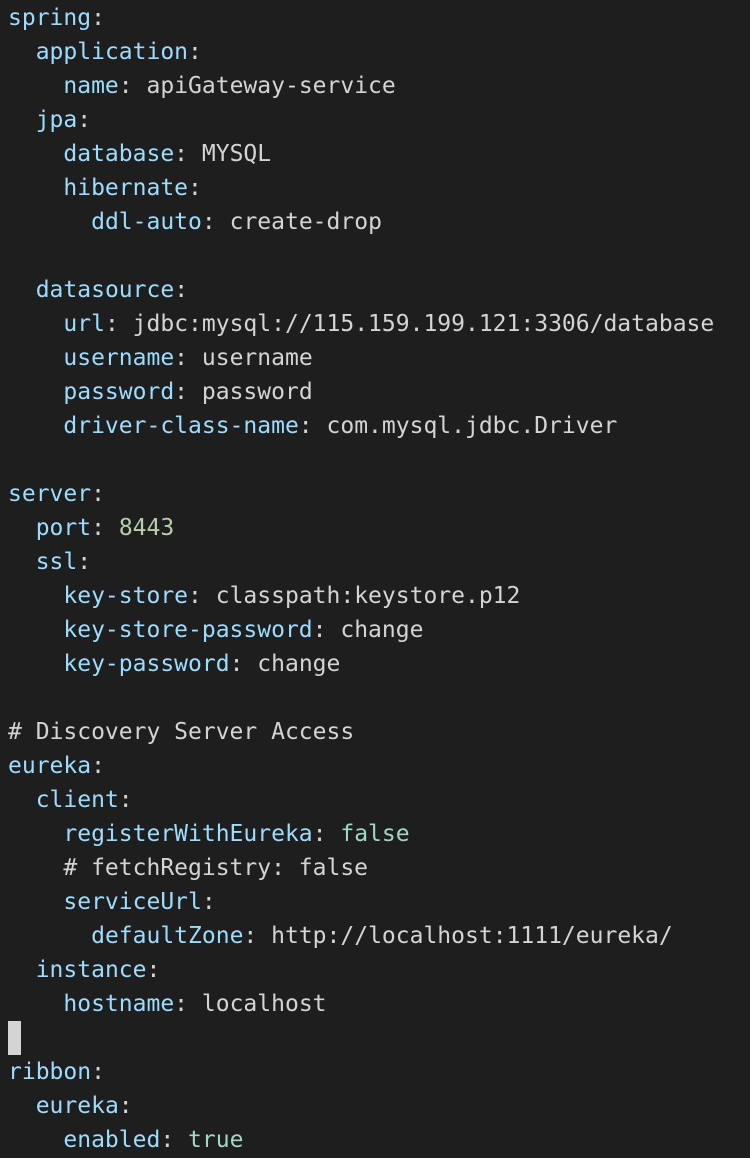  Describe the element at coordinates (375, 188) in the screenshot. I see `code-line: hibernate:` at that location.